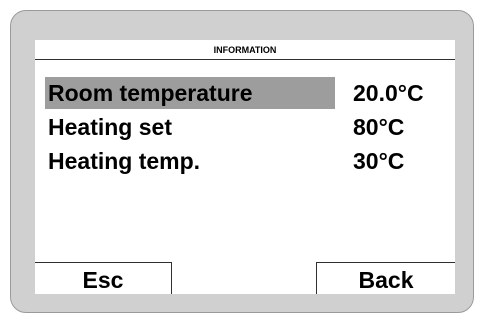 The width and height of the screenshot is (477, 318). Describe the element at coordinates (388, 93) in the screenshot. I see `row-value: 20.0°C` at that location.